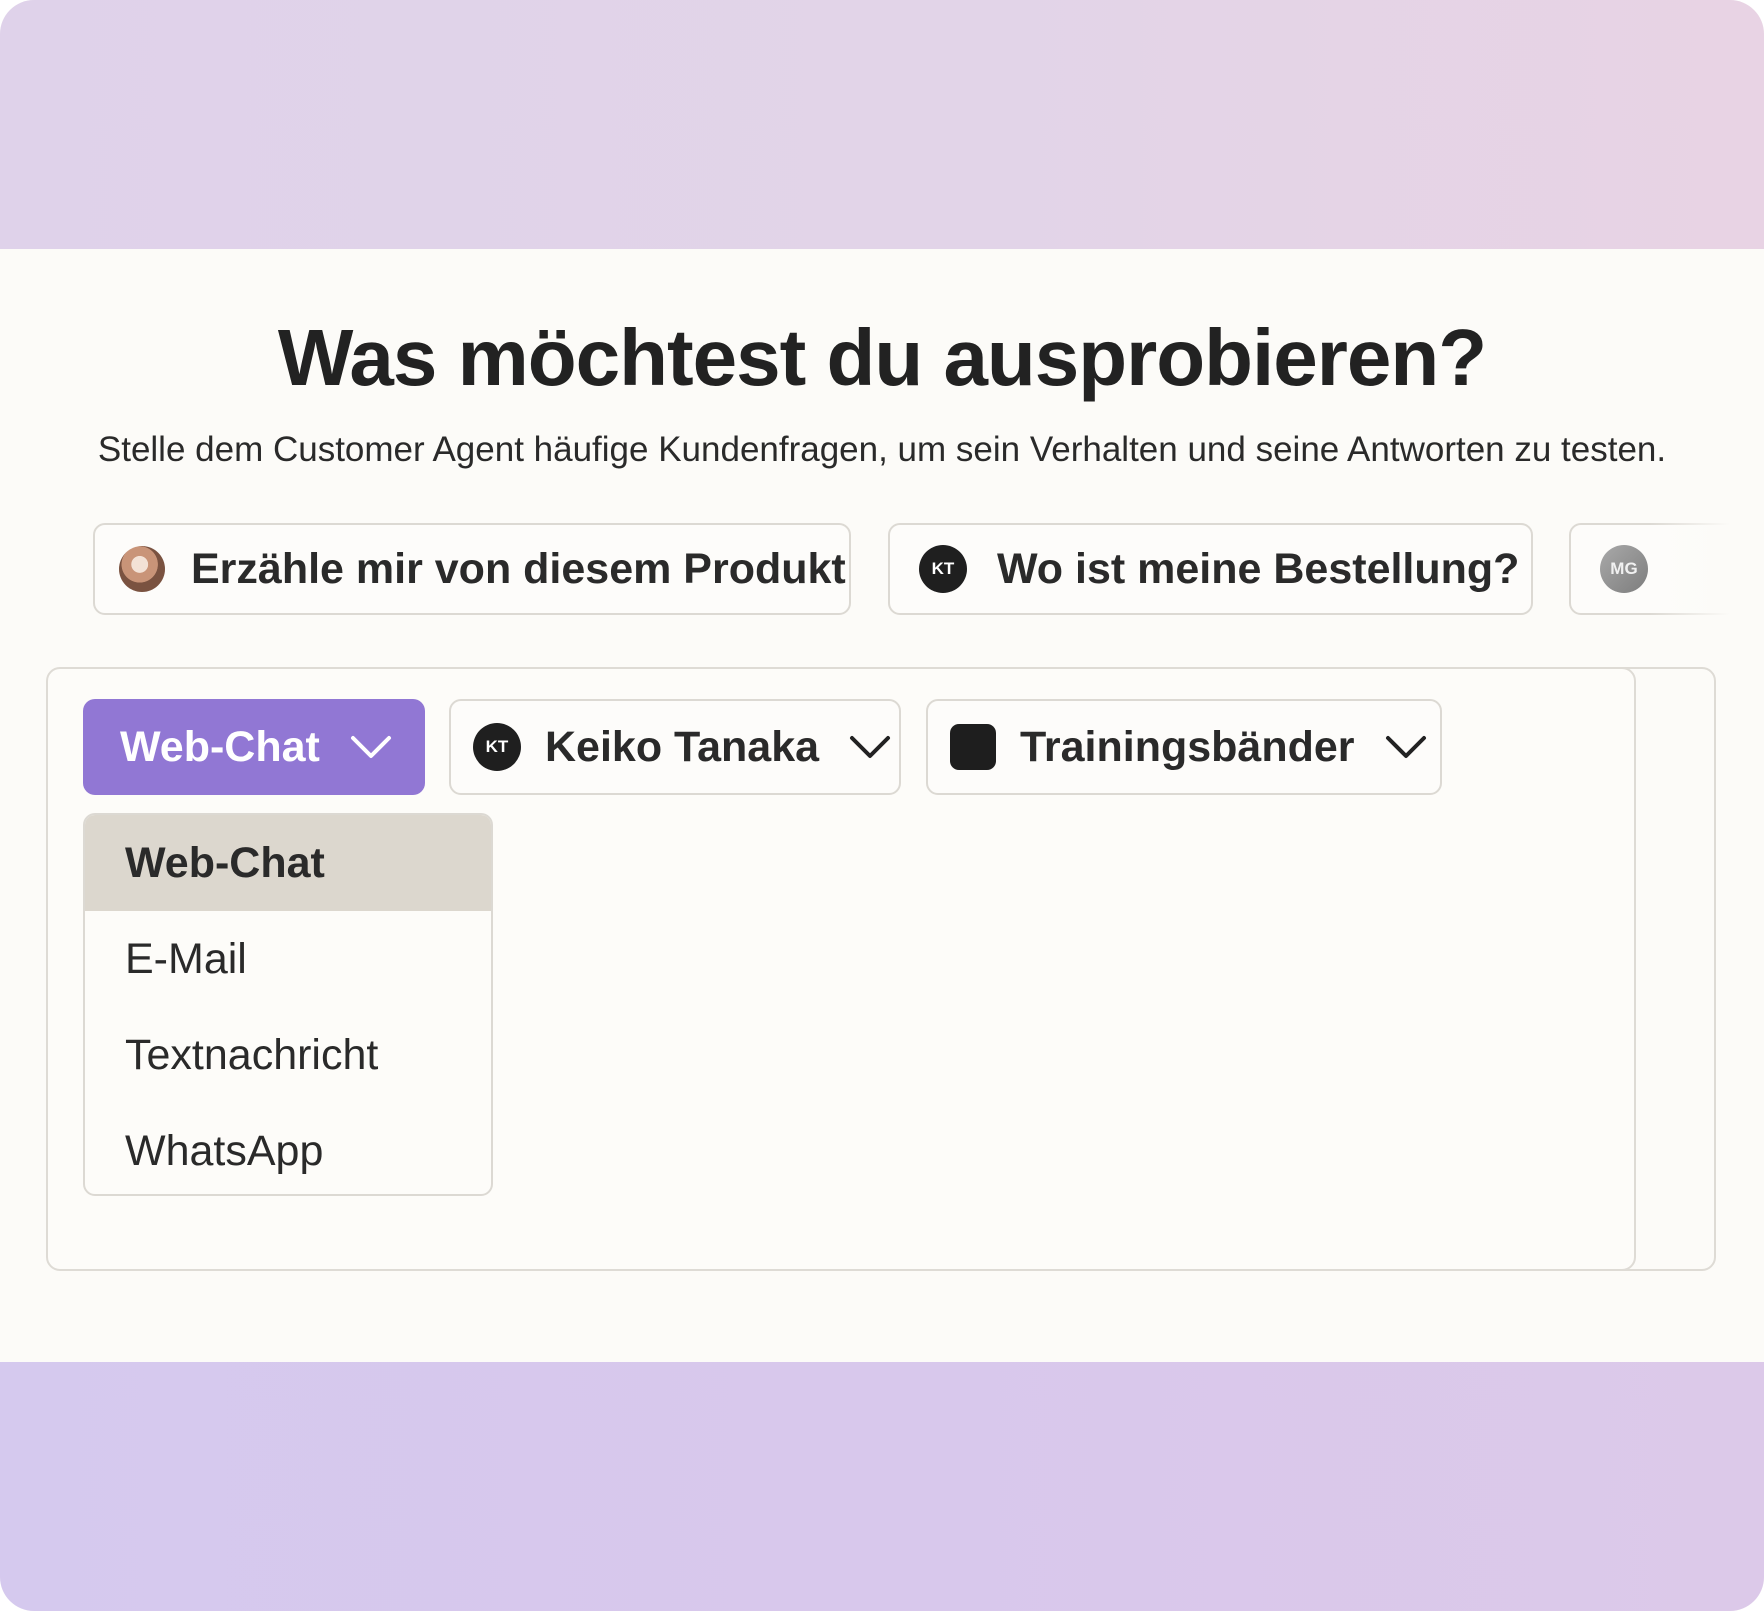 The height and width of the screenshot is (1611, 1764). Describe the element at coordinates (1187, 746) in the screenshot. I see `product-select-label: Trainingsbänder` at that location.